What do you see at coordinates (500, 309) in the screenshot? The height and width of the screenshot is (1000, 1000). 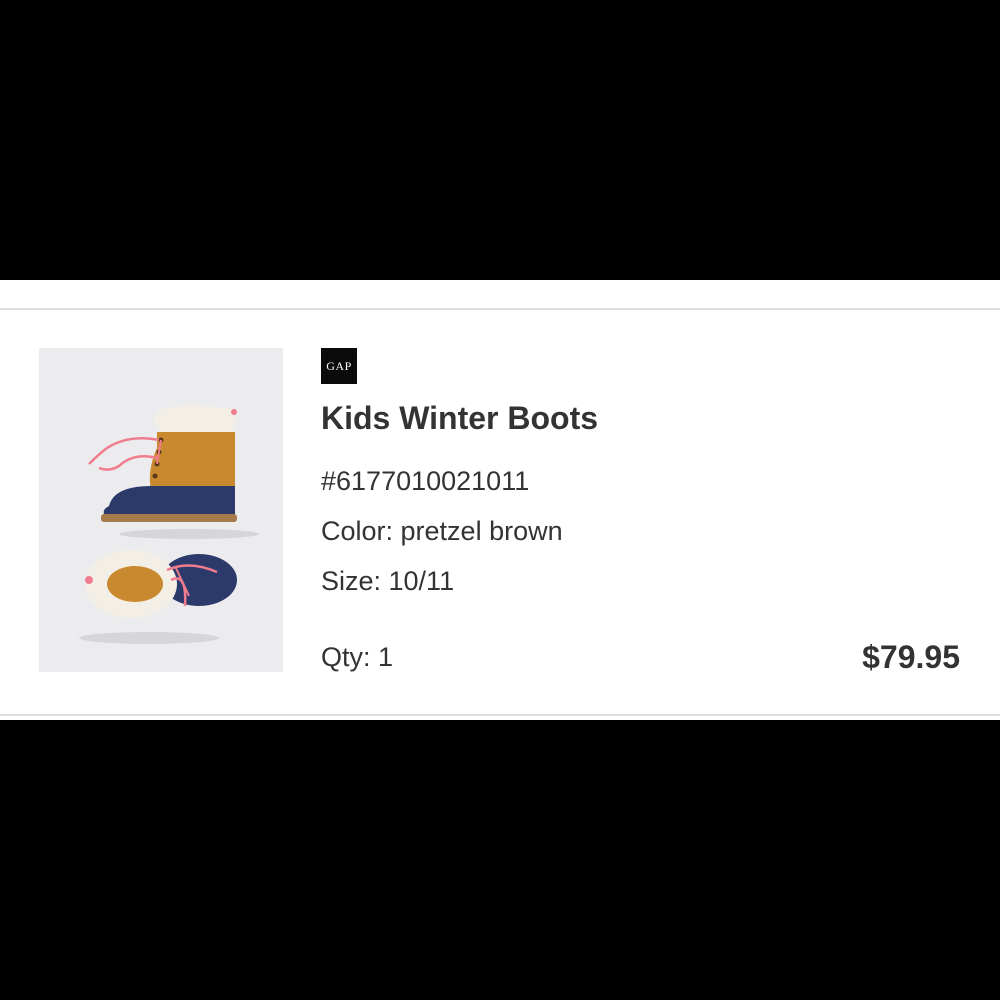 I see `top-divider` at bounding box center [500, 309].